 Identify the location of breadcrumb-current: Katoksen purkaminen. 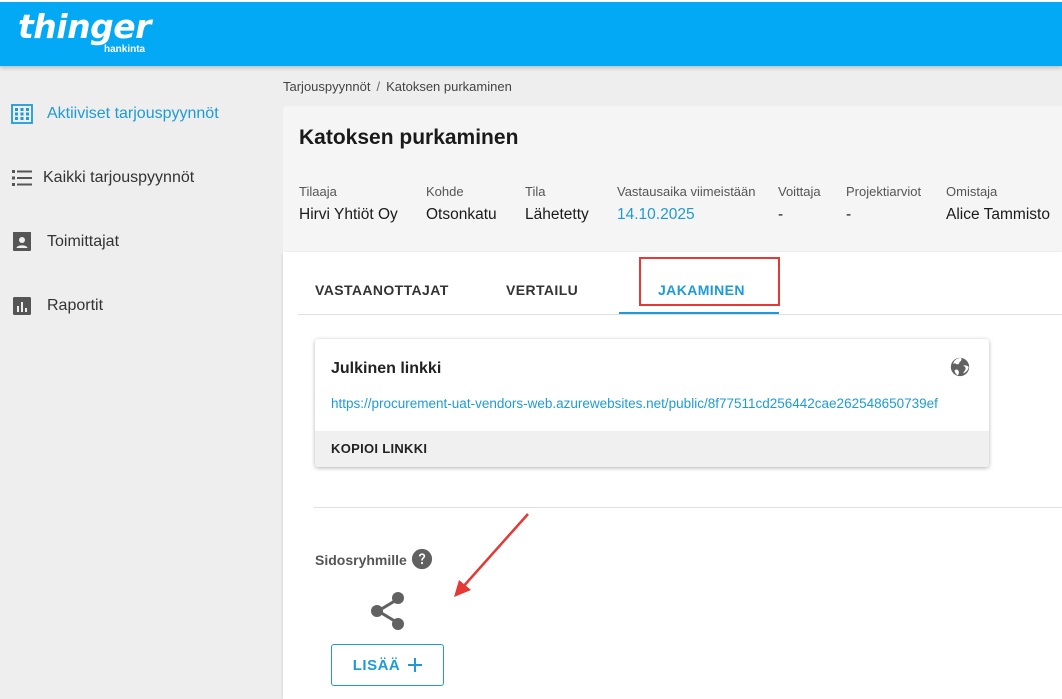
(449, 86).